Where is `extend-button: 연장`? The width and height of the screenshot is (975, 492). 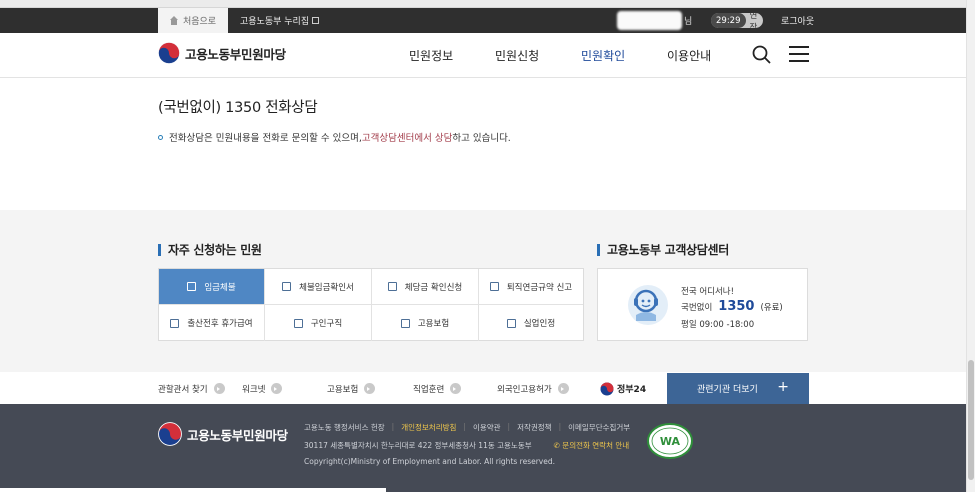 extend-button: 연장 is located at coordinates (755, 21).